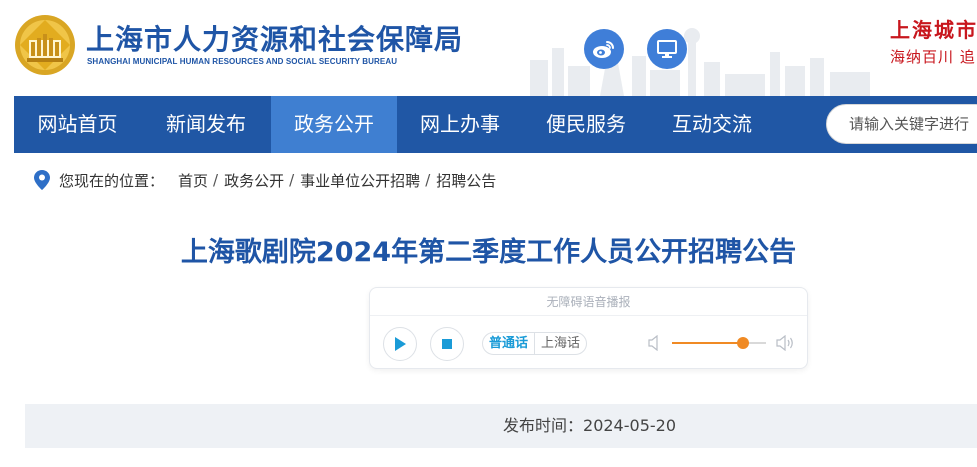 This screenshot has height=467, width=977. I want to click on nav-item-online-services: 网上办事, so click(460, 124).